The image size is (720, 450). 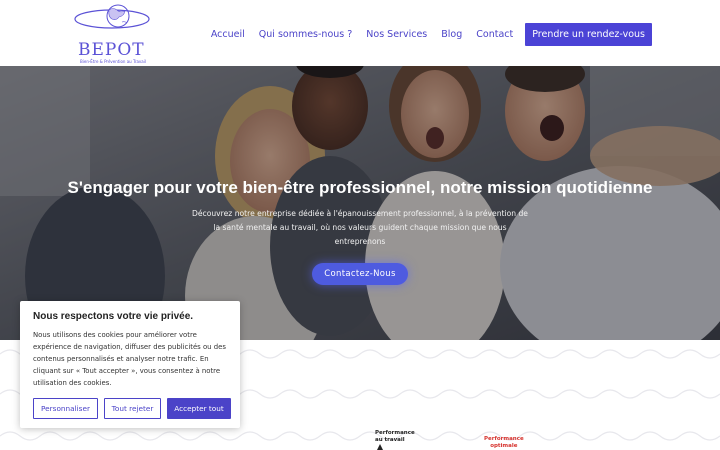 I want to click on nav-item-contact: Contact, so click(x=494, y=34).